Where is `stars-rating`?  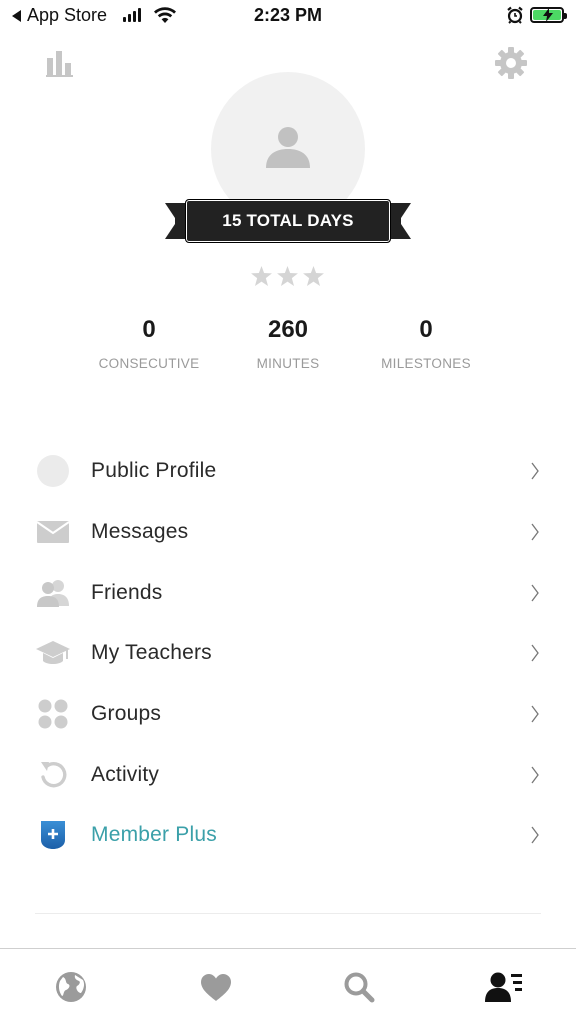 stars-rating is located at coordinates (287, 276).